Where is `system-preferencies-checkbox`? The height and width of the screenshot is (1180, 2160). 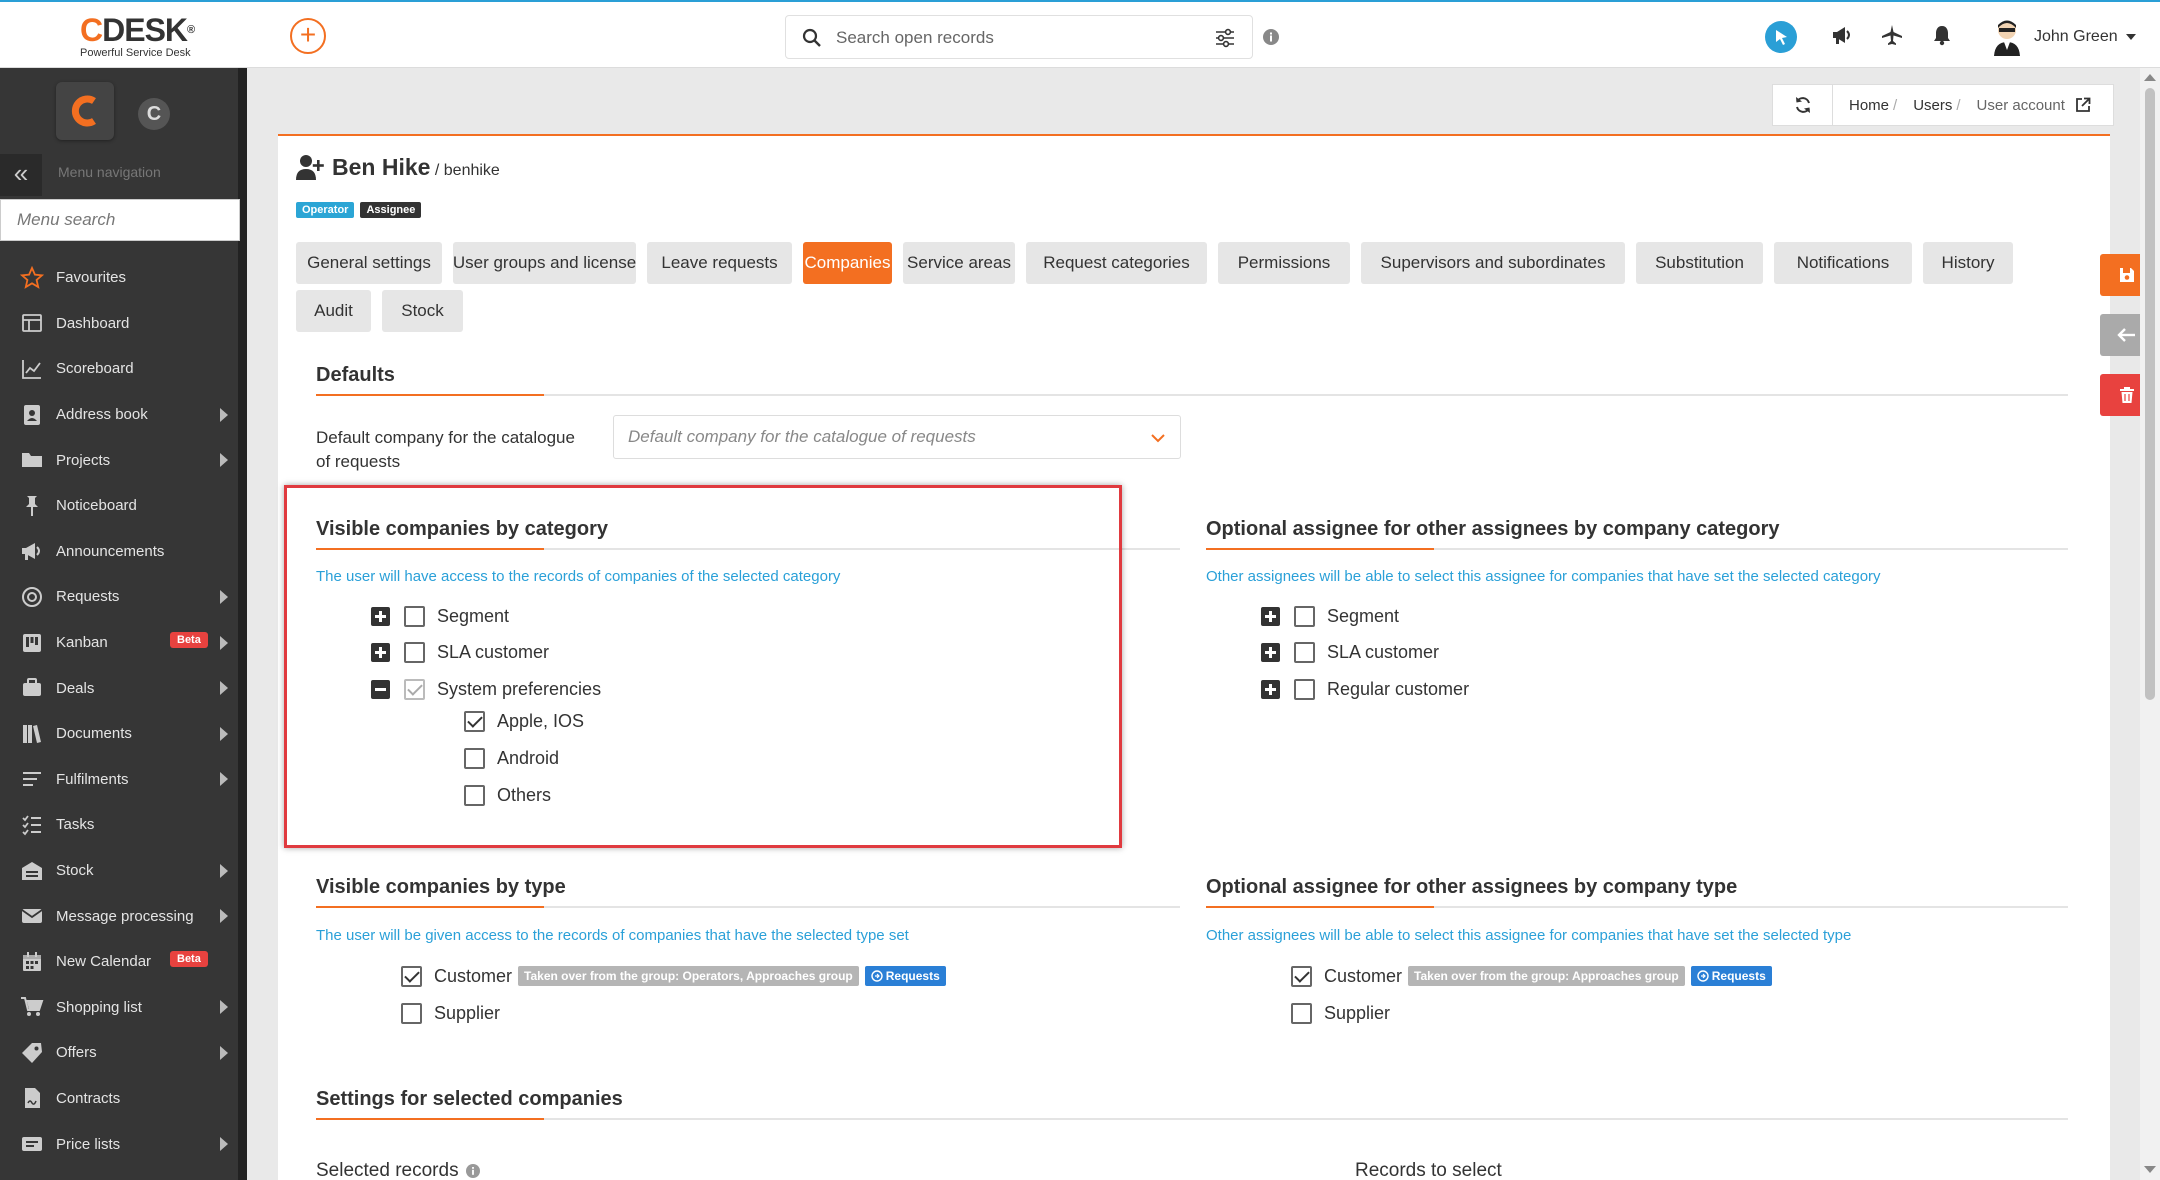
system-preferencies-checkbox is located at coordinates (414, 689).